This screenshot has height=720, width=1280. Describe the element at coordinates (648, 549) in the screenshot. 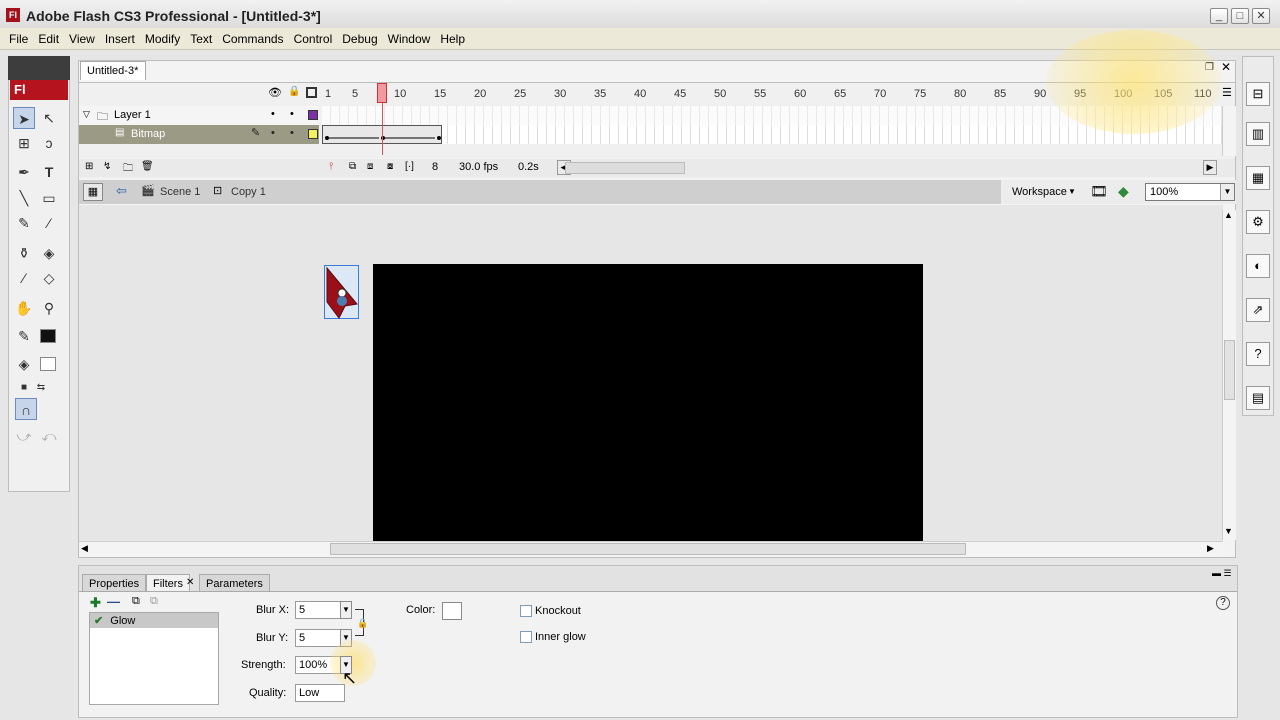

I see `stage-hscroll-thumb` at that location.